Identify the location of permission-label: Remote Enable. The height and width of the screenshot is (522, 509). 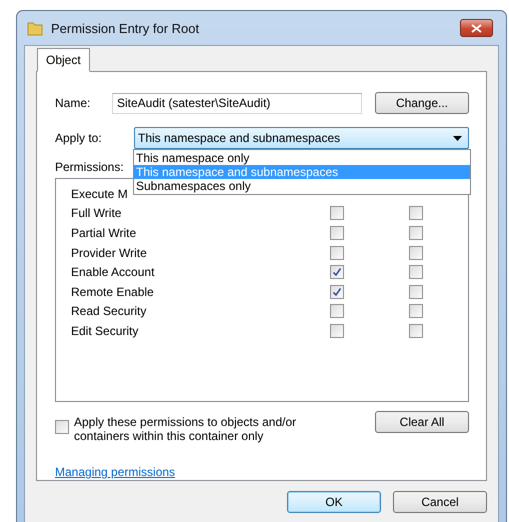
(112, 291).